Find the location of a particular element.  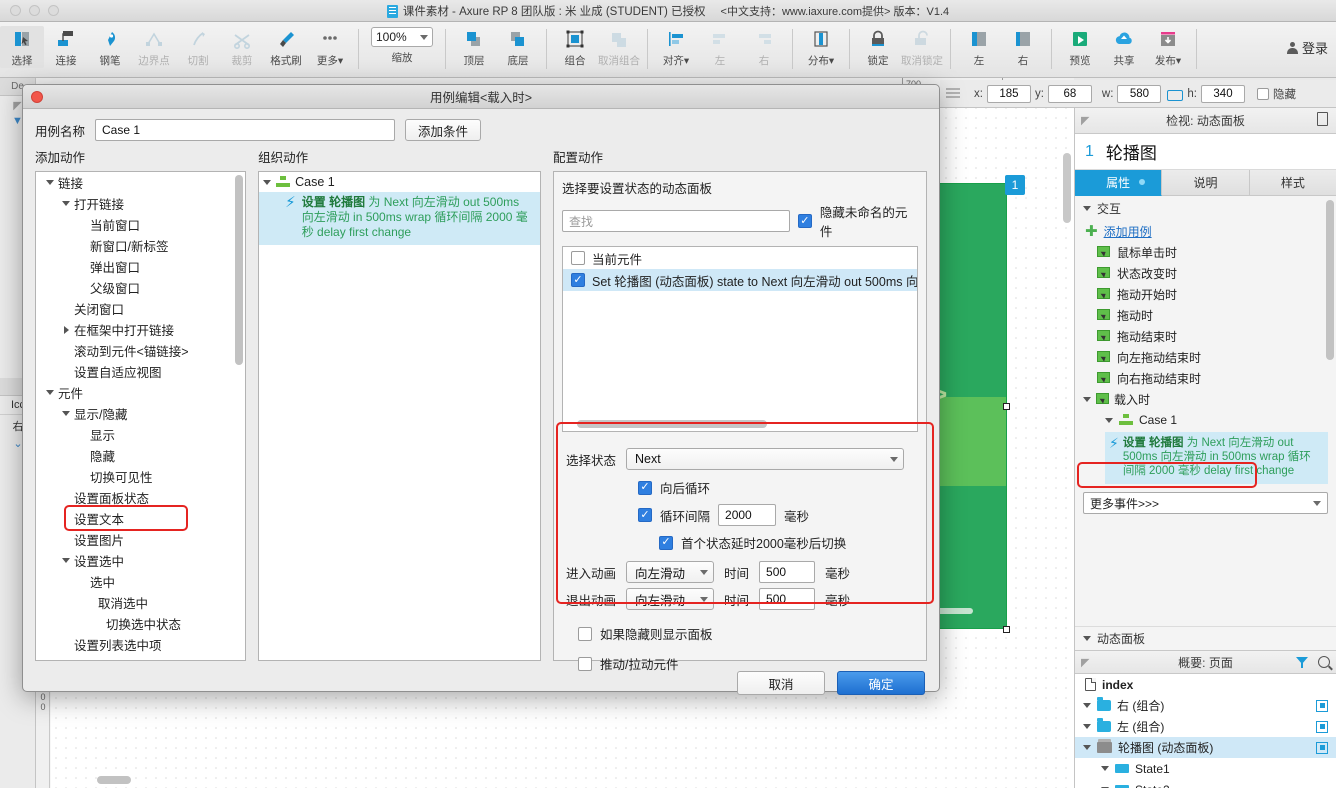

ok-button: 确定 is located at coordinates (881, 683).